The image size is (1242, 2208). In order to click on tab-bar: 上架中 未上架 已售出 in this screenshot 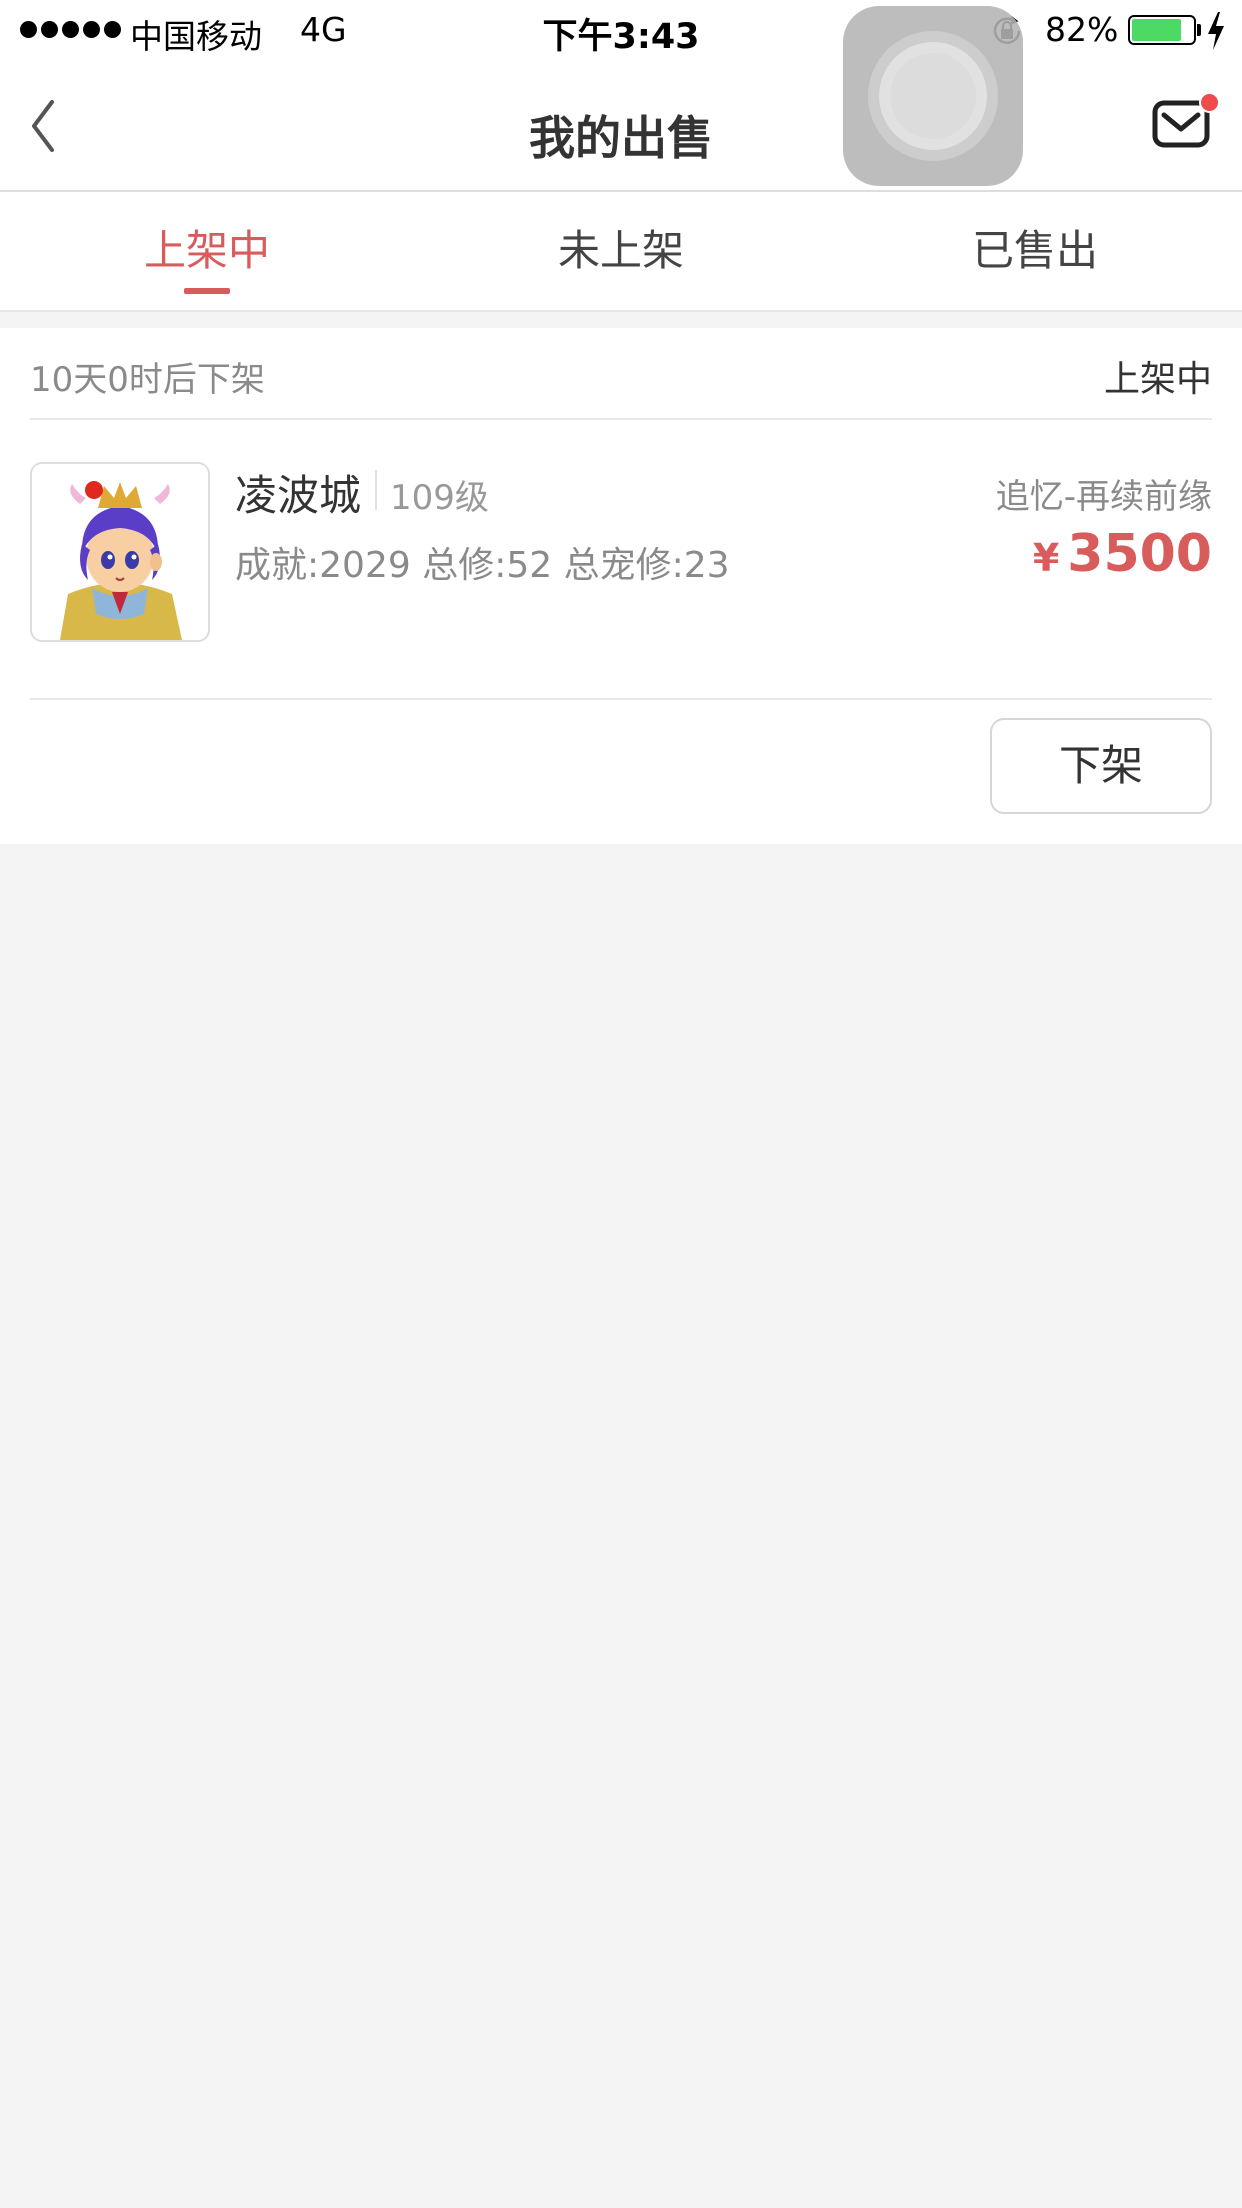, I will do `click(621, 252)`.